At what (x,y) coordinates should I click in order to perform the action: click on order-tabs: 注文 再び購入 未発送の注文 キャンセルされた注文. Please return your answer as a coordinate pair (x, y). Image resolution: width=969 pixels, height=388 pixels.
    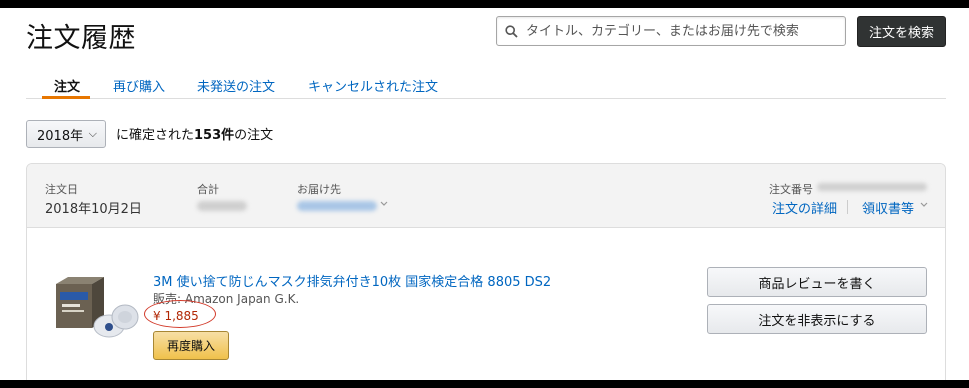
    Looking at the image, I should click on (486, 85).